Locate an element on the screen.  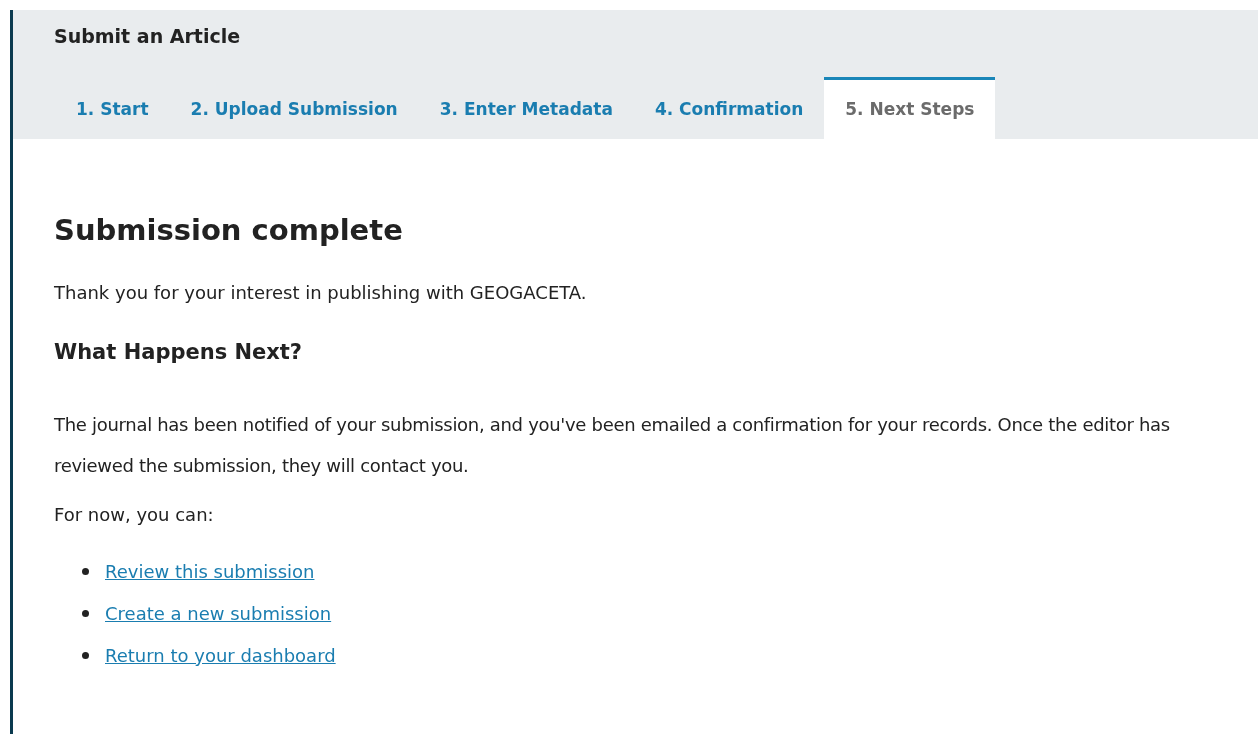
body-paragraph: The journal has been notified of your submission, and you've been emailed a confirmation for your records. Once the editor has reviewed the submission, they will contact you. is located at coordinates (612, 445).